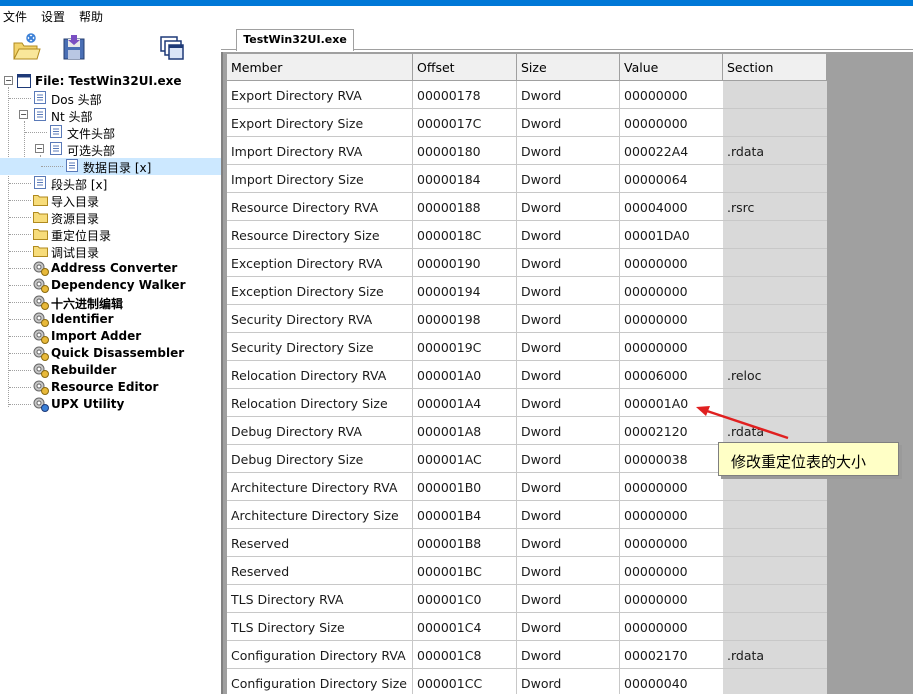 The height and width of the screenshot is (694, 913). Describe the element at coordinates (465, 571) in the screenshot. I see `cell-offset: 000001BC` at that location.